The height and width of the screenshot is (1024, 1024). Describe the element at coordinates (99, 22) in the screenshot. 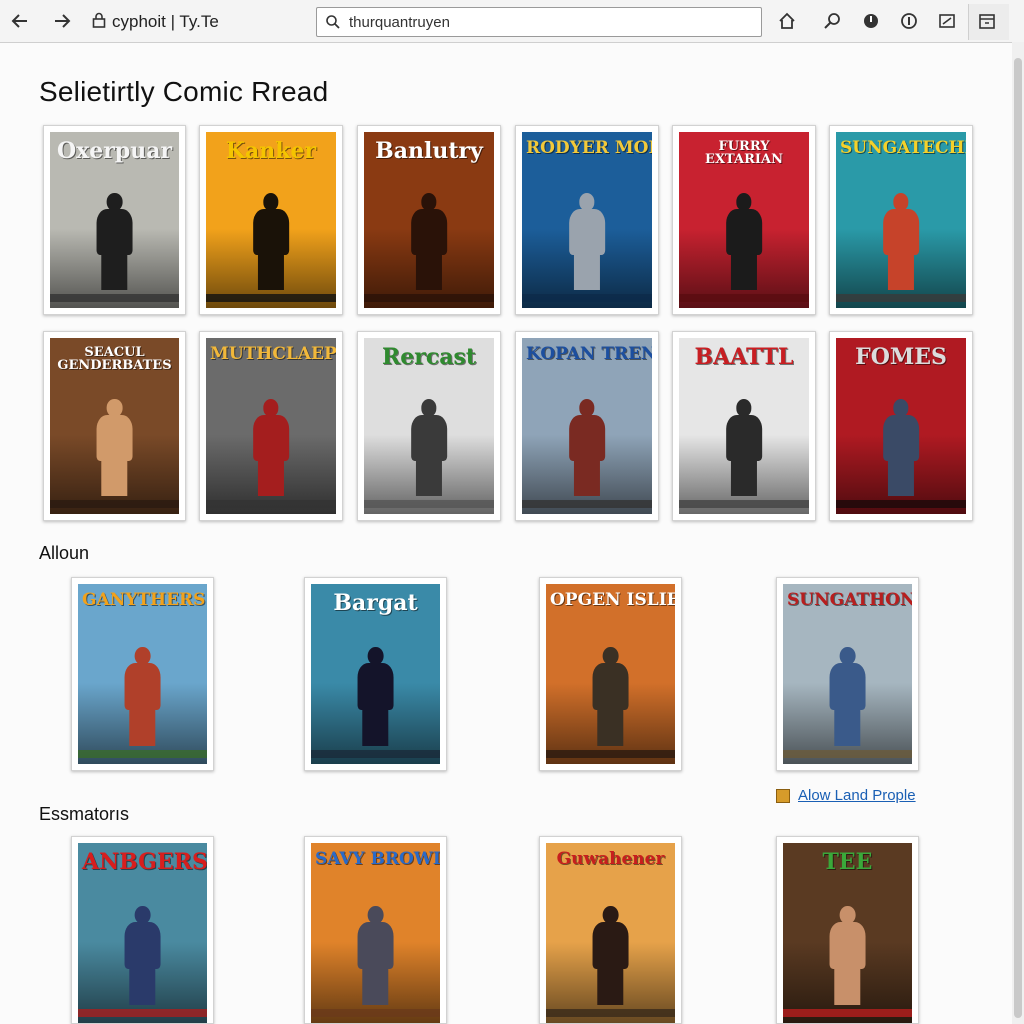

I see `lock-icon` at that location.